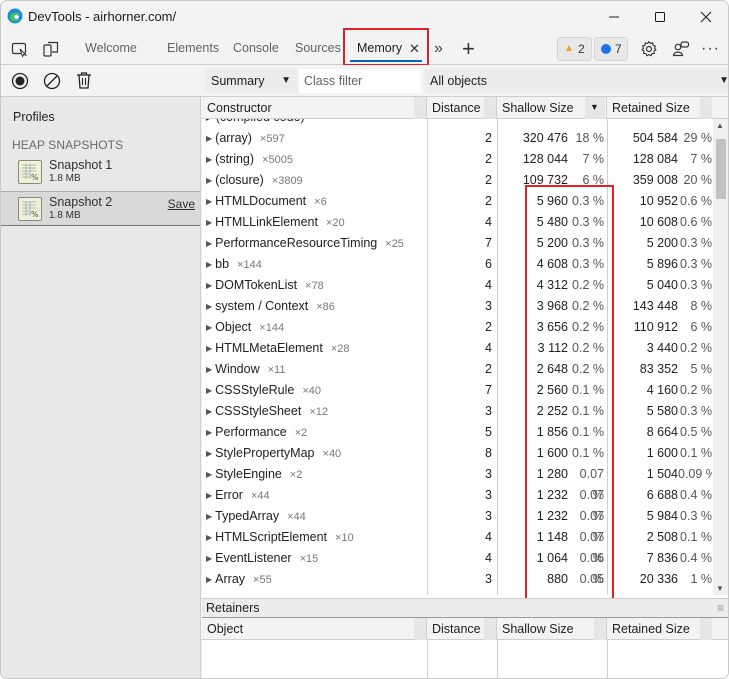 The image size is (729, 679). I want to click on table-row: ▶ (array) ×597 2 320 476 18 % 504 584 29 %, so click(457, 138).